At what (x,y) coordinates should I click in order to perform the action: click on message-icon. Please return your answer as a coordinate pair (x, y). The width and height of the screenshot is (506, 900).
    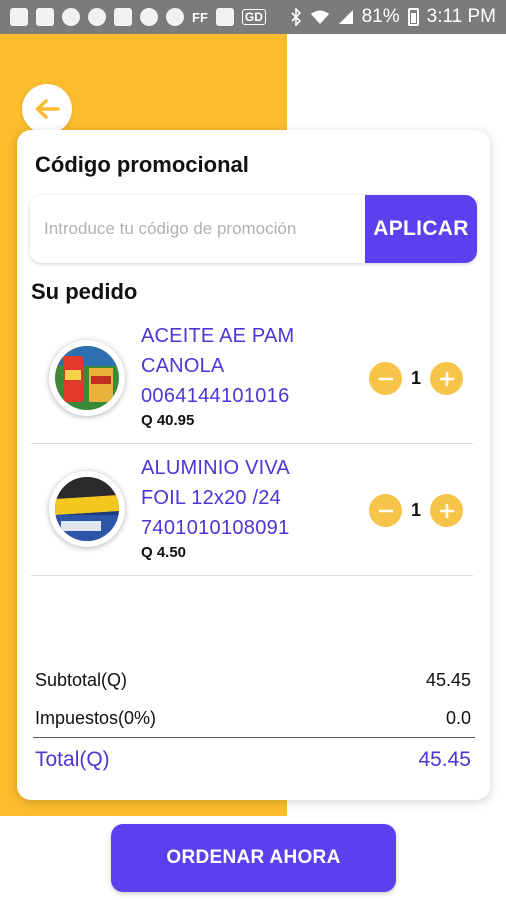
    Looking at the image, I should click on (19, 17).